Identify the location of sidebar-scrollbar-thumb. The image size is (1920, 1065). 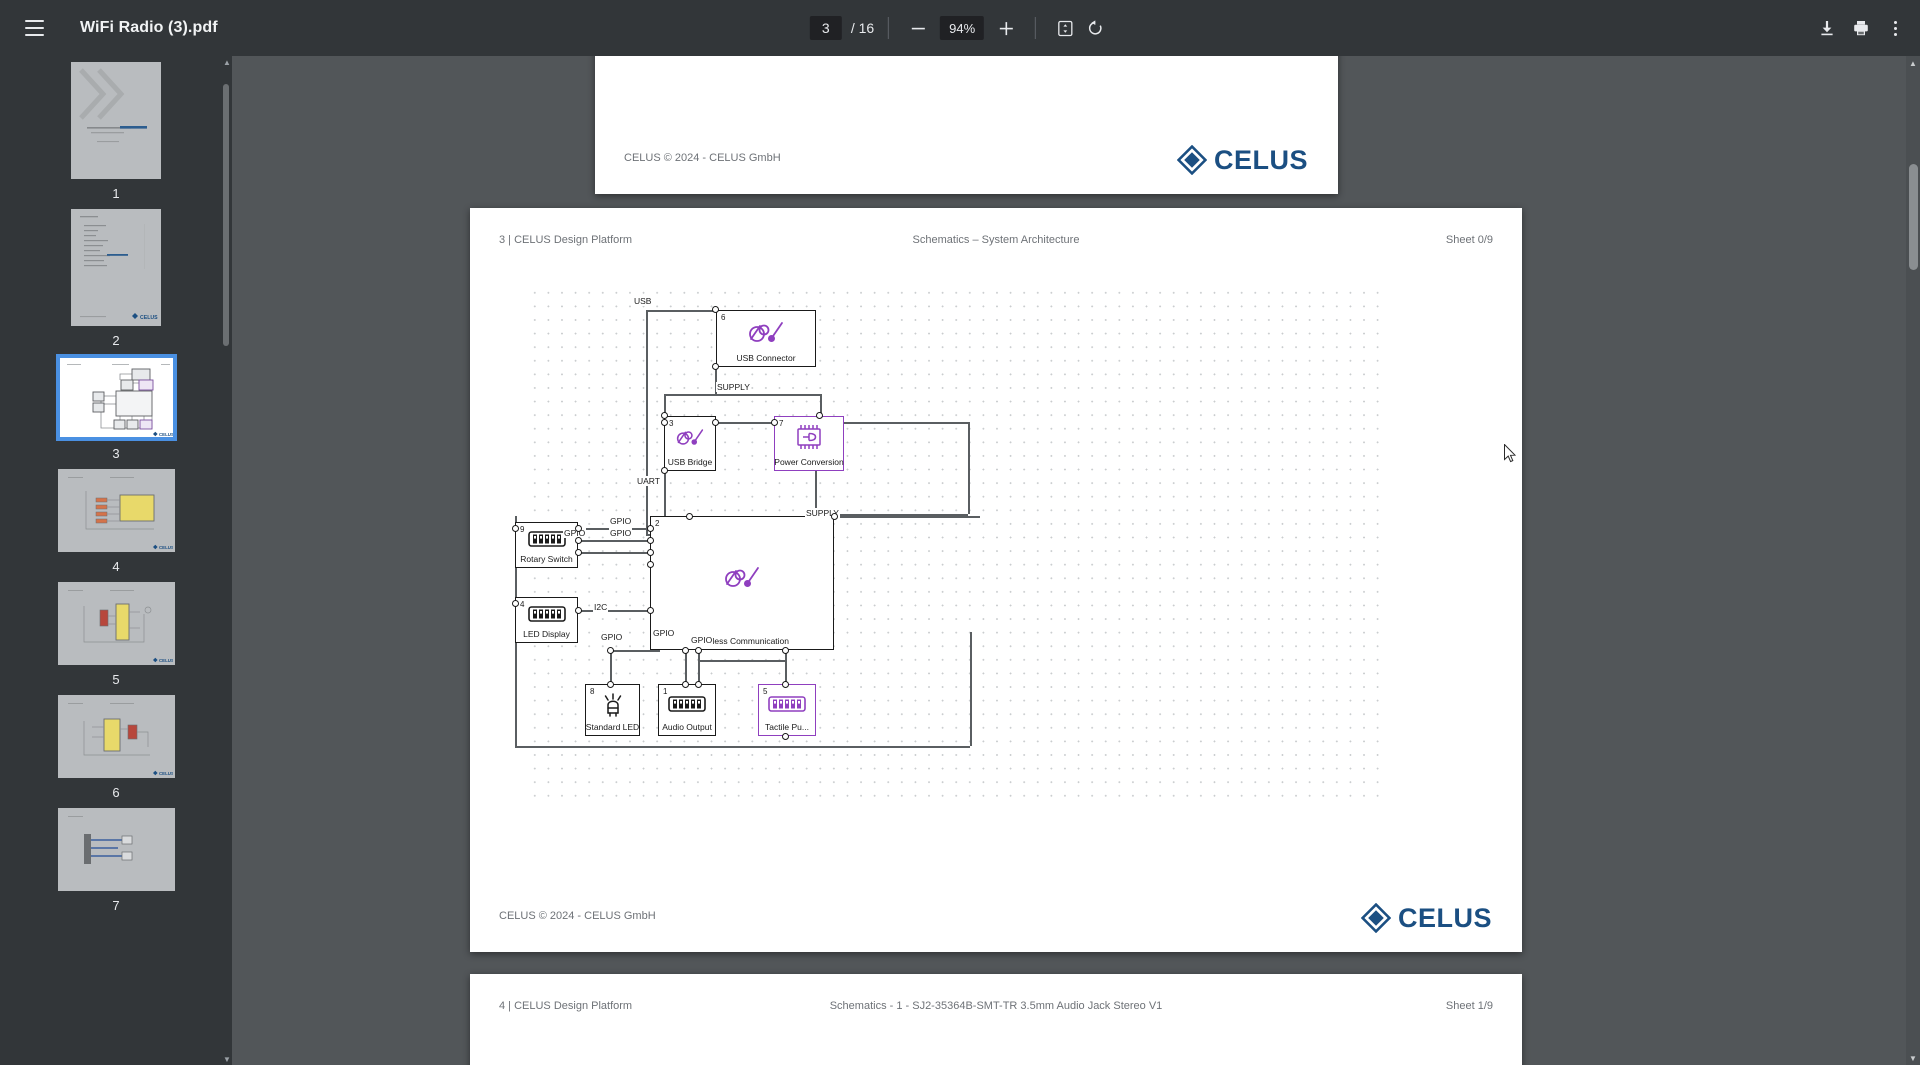
(226, 215).